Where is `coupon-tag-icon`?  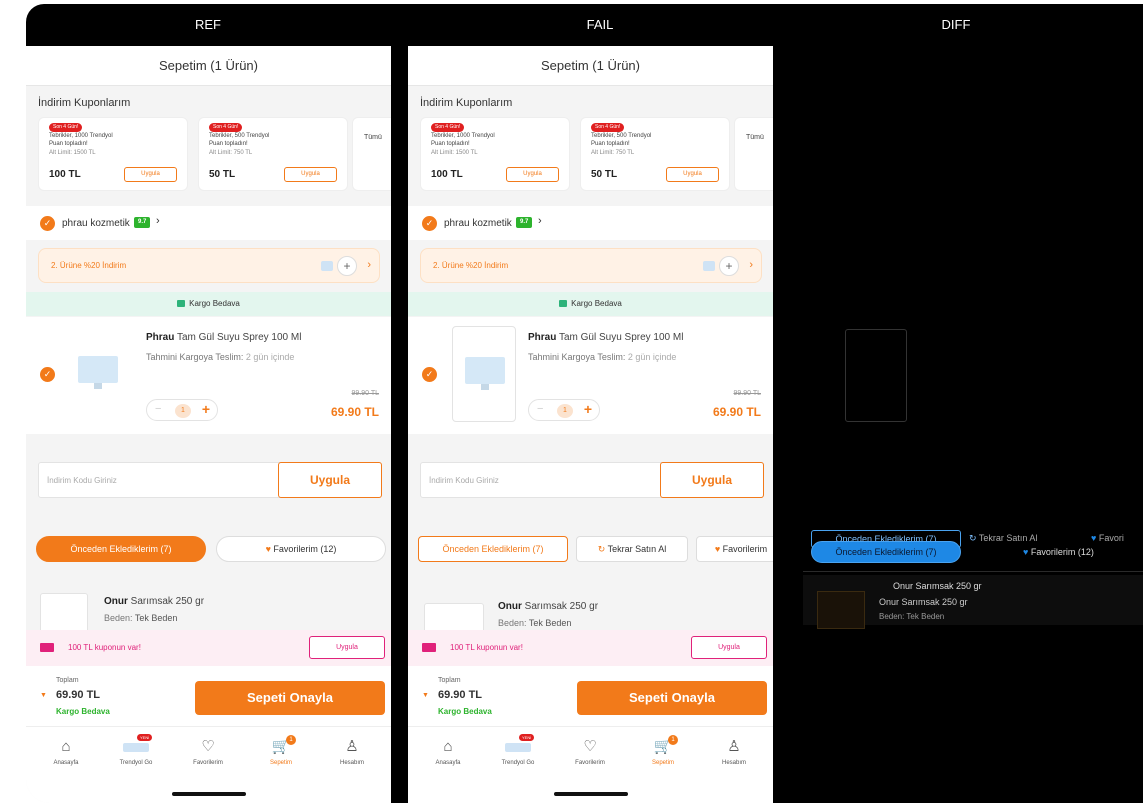 coupon-tag-icon is located at coordinates (429, 647).